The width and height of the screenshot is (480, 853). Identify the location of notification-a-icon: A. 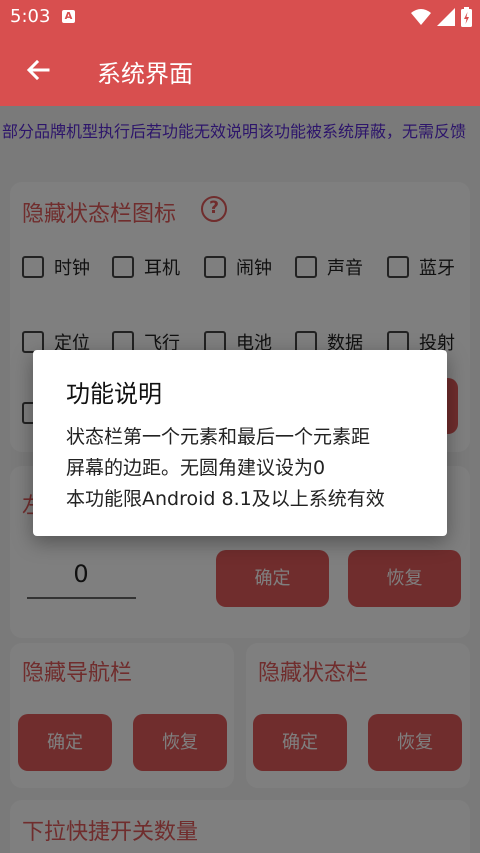
(68, 16).